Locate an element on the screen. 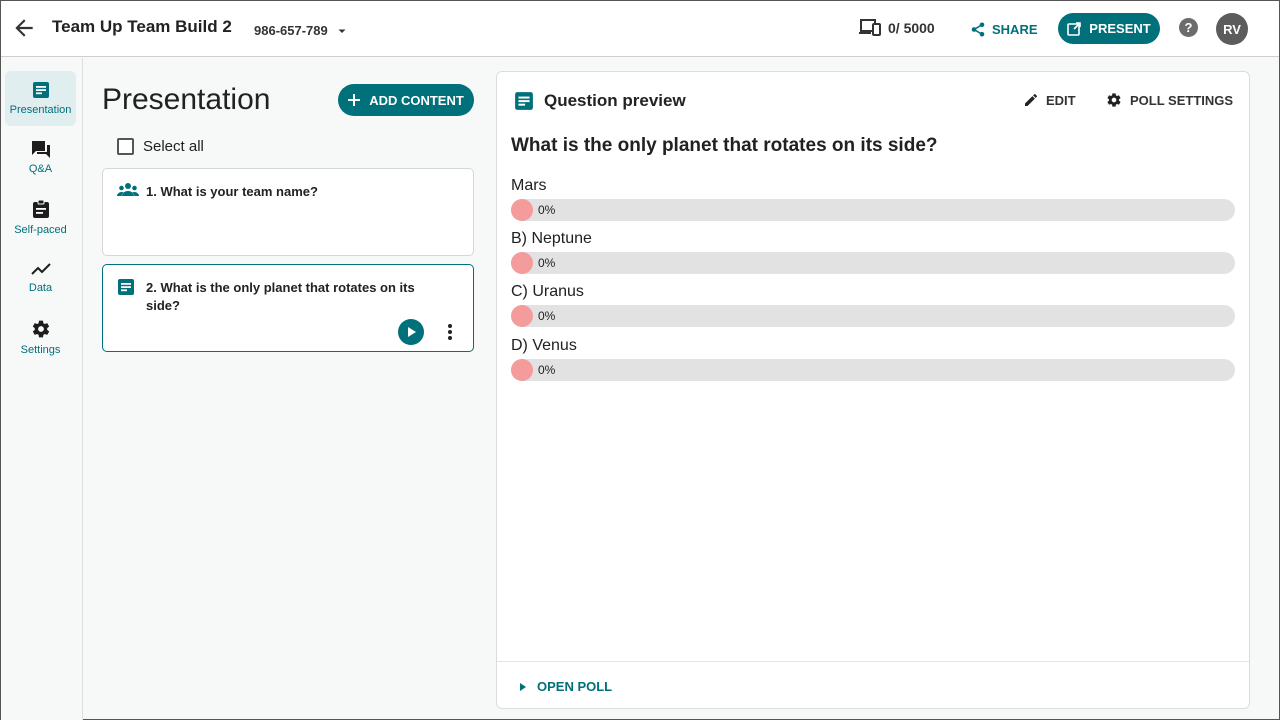 The image size is (1280, 720). team-icon is located at coordinates (128, 191).